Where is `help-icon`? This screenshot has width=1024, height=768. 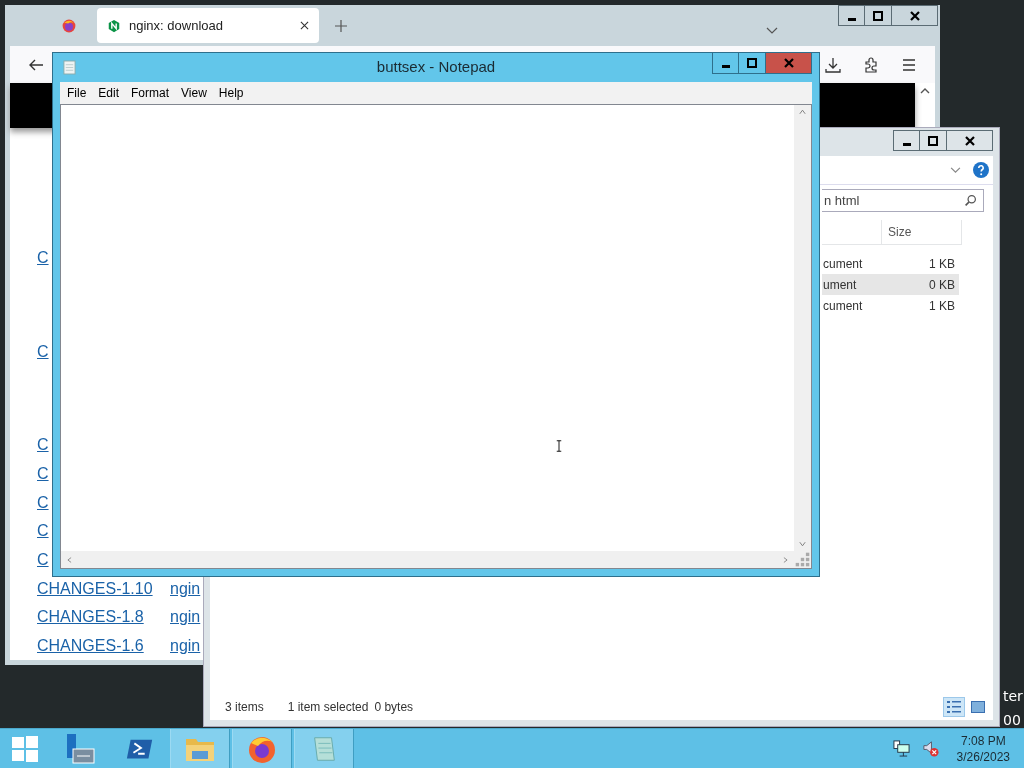 help-icon is located at coordinates (981, 170).